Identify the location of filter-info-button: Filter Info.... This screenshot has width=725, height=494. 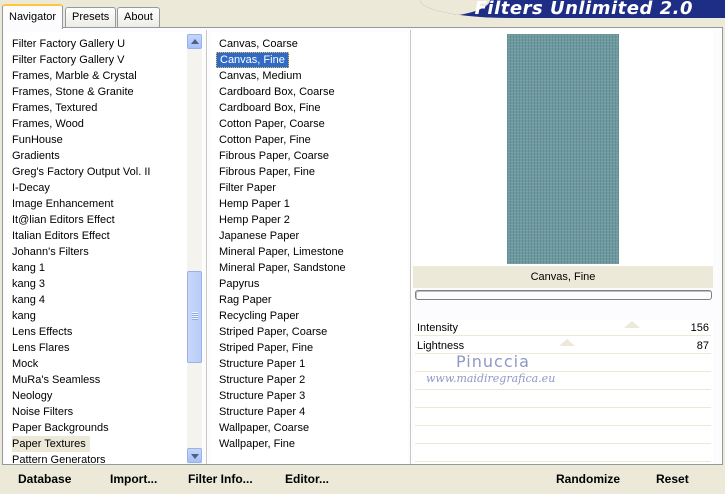
(220, 479).